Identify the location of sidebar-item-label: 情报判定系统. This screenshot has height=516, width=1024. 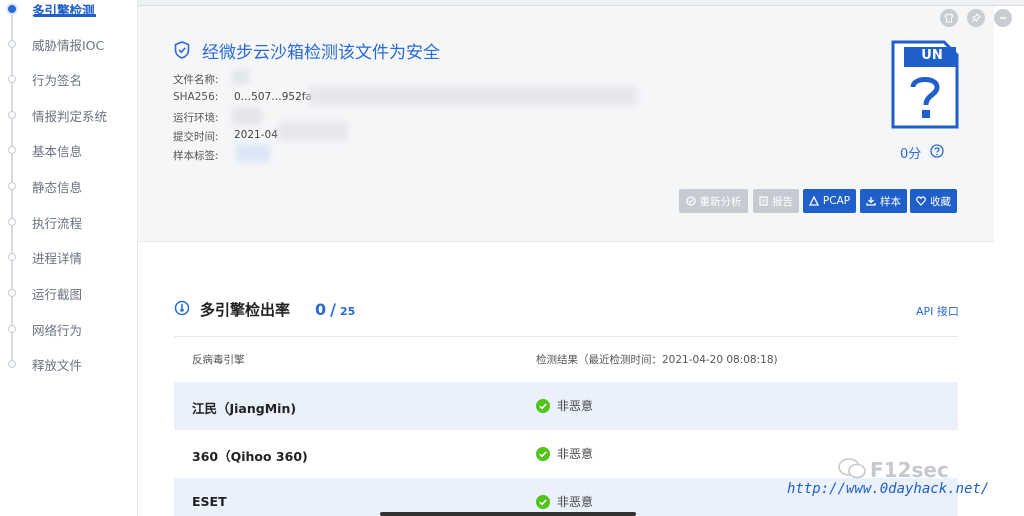
(70, 116).